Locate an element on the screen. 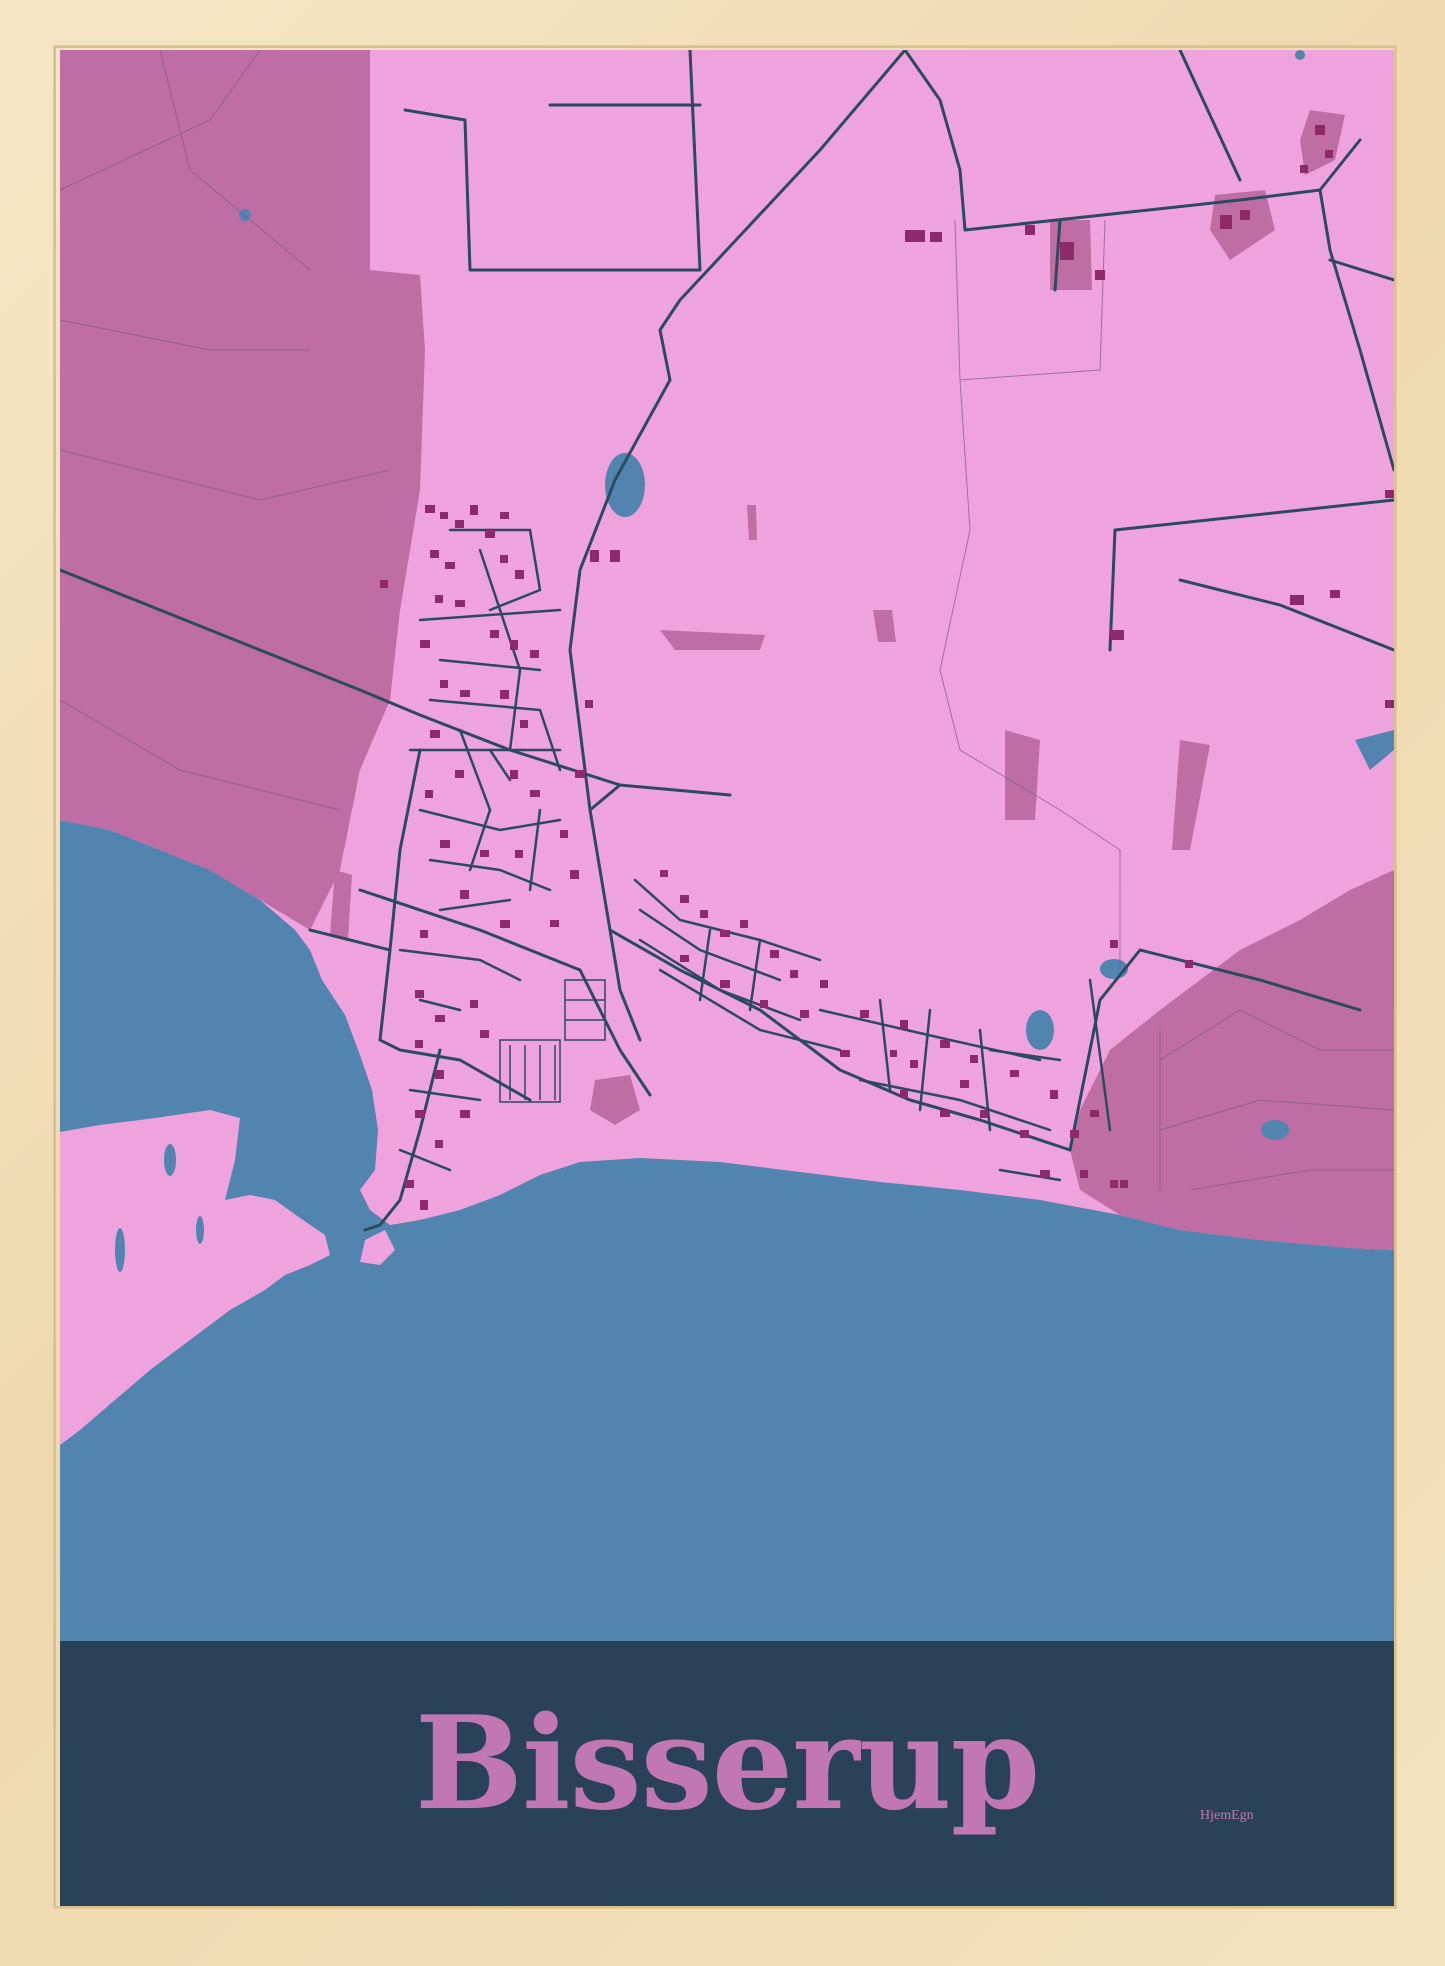 This screenshot has height=1966, width=1445. pond-north is located at coordinates (1300, 55).